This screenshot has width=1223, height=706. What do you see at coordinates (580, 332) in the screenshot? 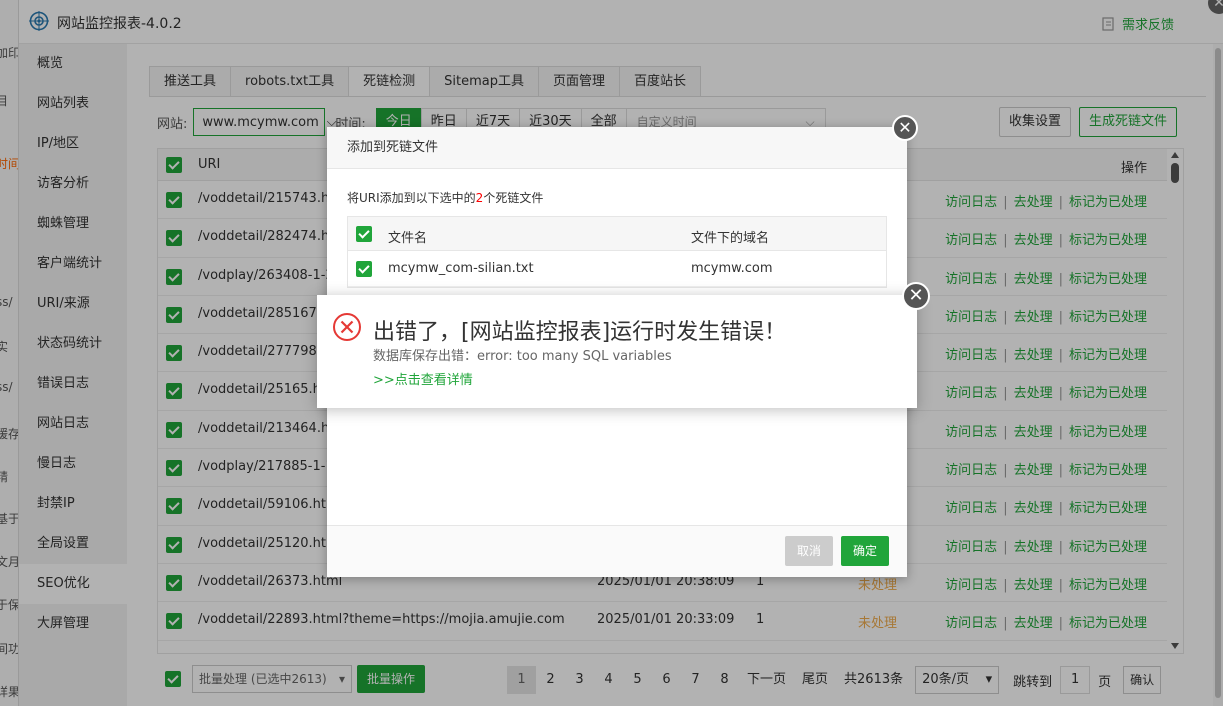
I see `error-title: 出错了，[网站监控报表]运行时发生错误！` at bounding box center [580, 332].